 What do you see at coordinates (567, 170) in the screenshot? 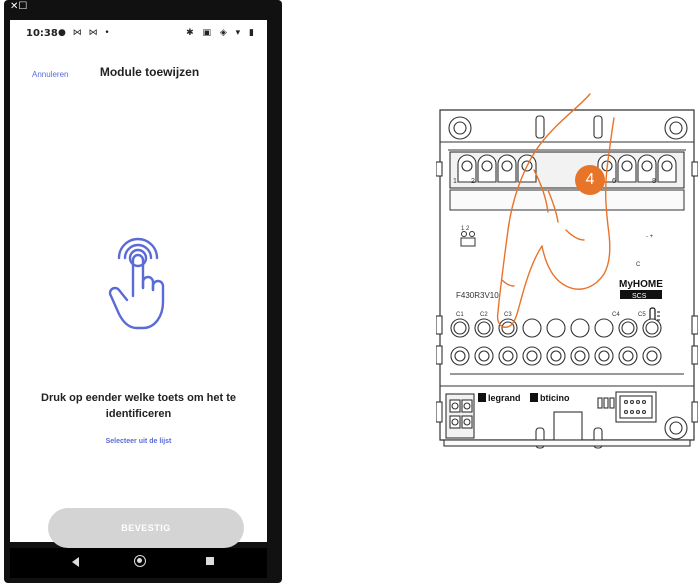
I see `top-terminal-block` at bounding box center [567, 170].